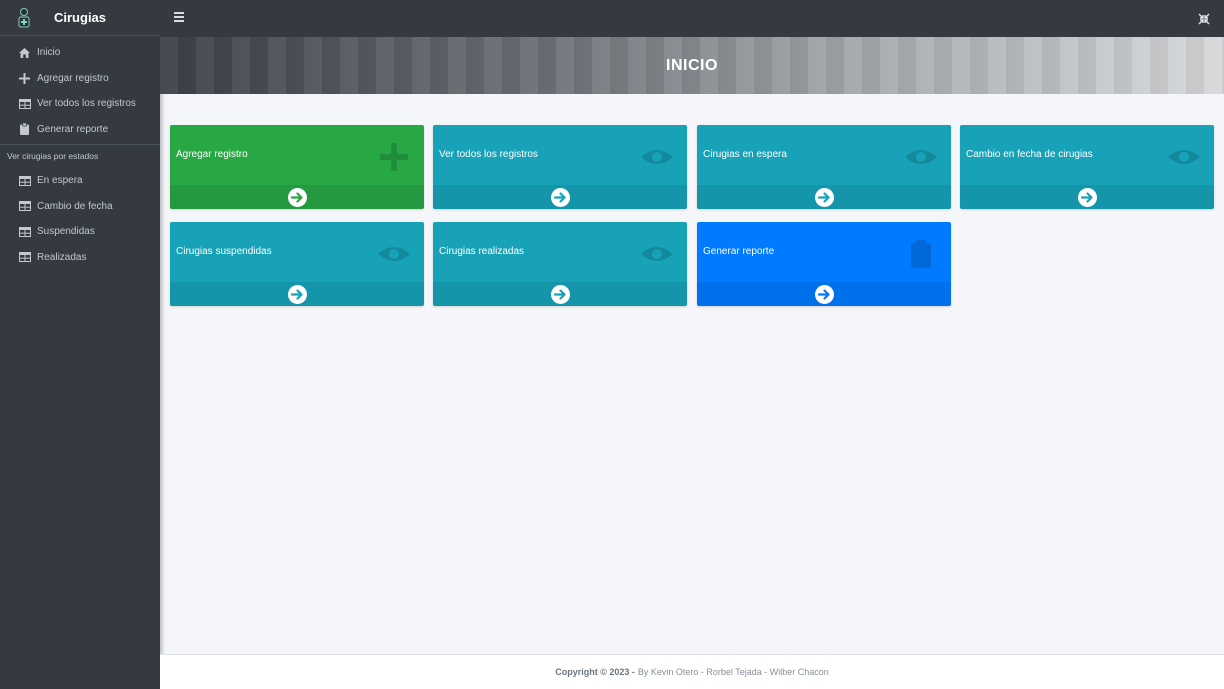 The width and height of the screenshot is (1224, 689). I want to click on card-label: Cirugias en espera, so click(745, 154).